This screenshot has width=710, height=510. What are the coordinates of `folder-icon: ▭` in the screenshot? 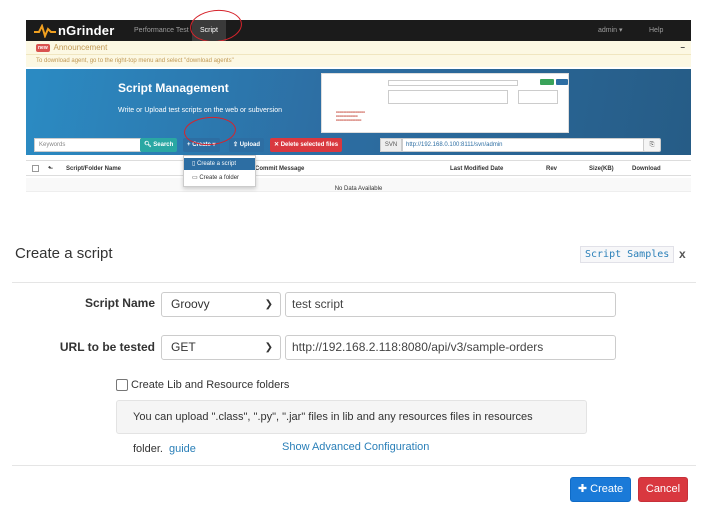 It's located at (195, 178).